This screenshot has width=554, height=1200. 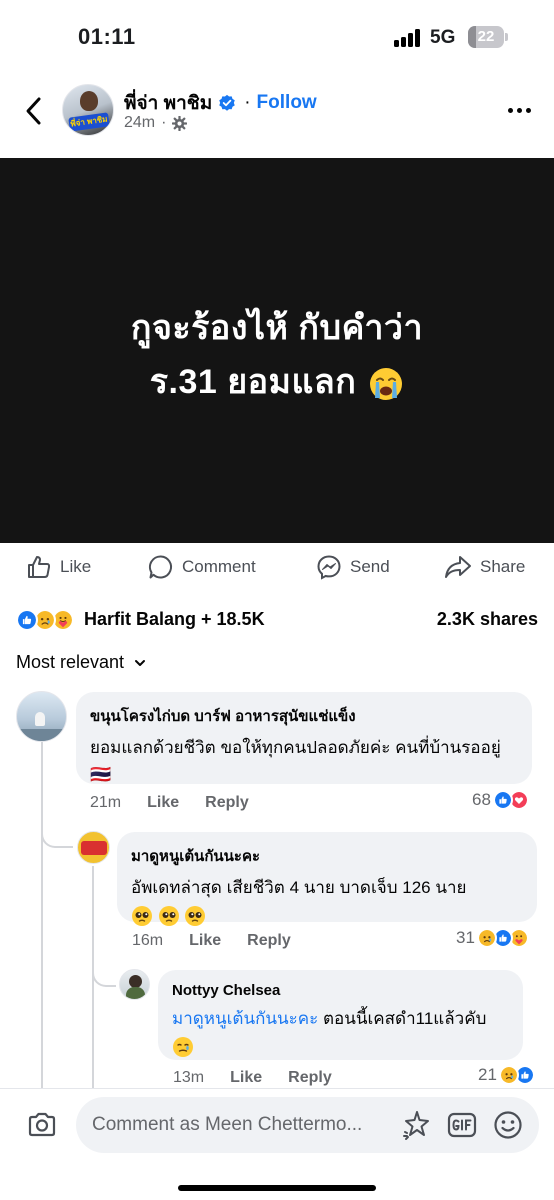 I want to click on follow-button: Follow, so click(x=287, y=103).